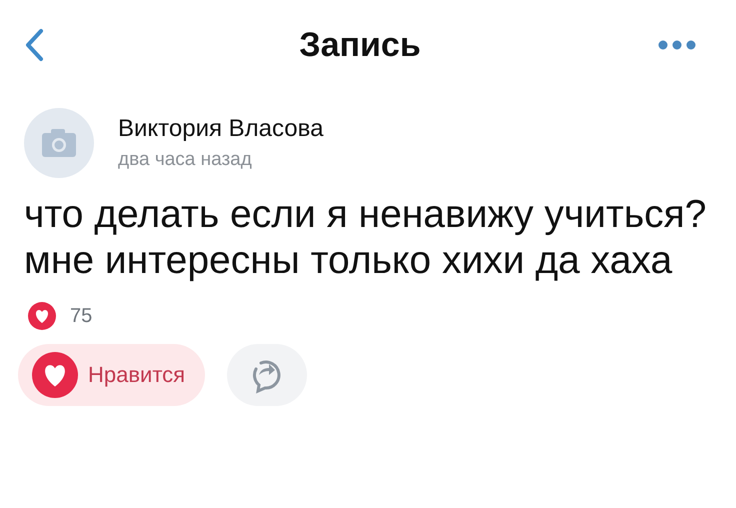 This screenshot has height=508, width=736. I want to click on more-icon, so click(677, 45).